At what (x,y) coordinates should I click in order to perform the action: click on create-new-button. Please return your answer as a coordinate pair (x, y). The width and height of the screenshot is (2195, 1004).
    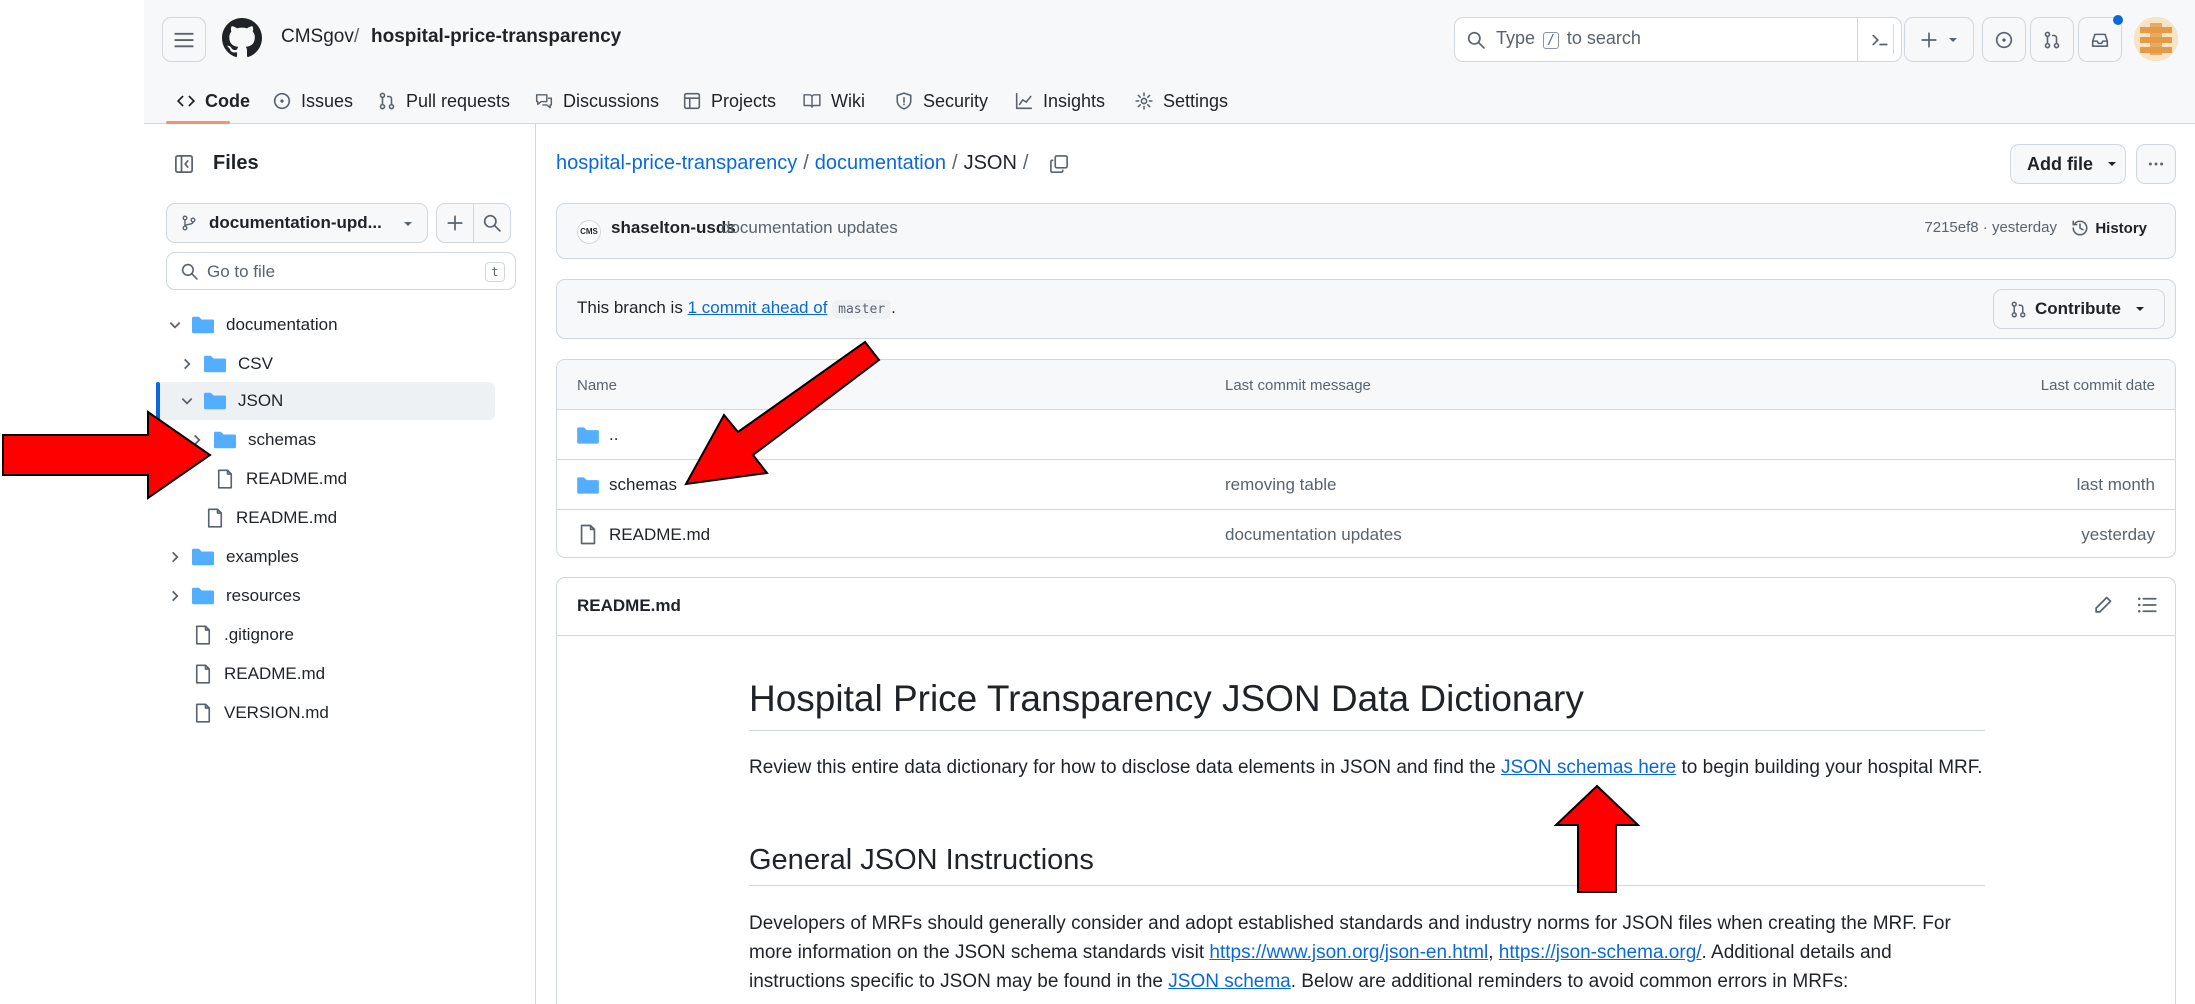
    Looking at the image, I should click on (1939, 39).